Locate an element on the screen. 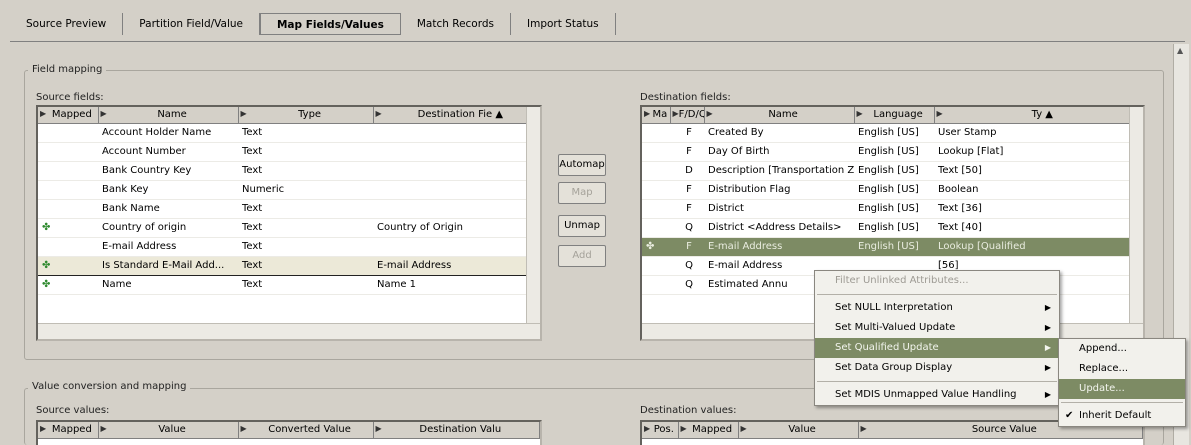 Image resolution: width=1191 pixels, height=445 pixels. table-row: F Distribution Flag English [US] Boolean is located at coordinates (892, 190).